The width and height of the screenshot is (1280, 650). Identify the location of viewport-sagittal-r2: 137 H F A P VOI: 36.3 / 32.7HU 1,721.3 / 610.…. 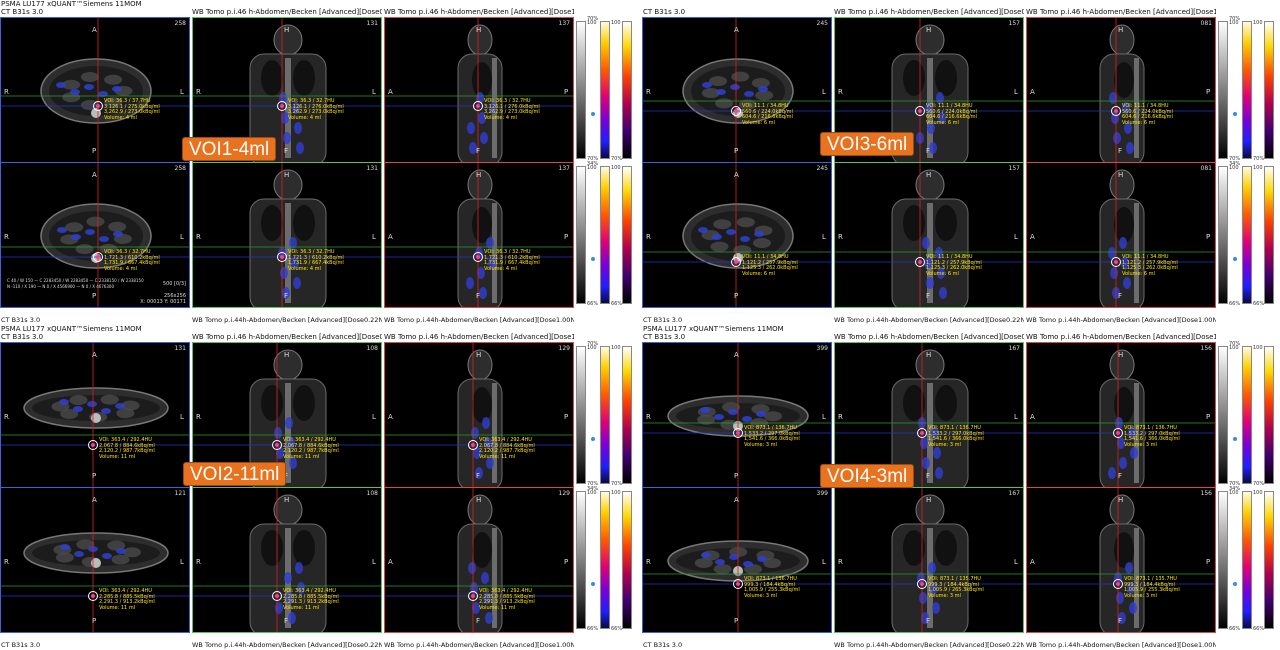
(479, 235).